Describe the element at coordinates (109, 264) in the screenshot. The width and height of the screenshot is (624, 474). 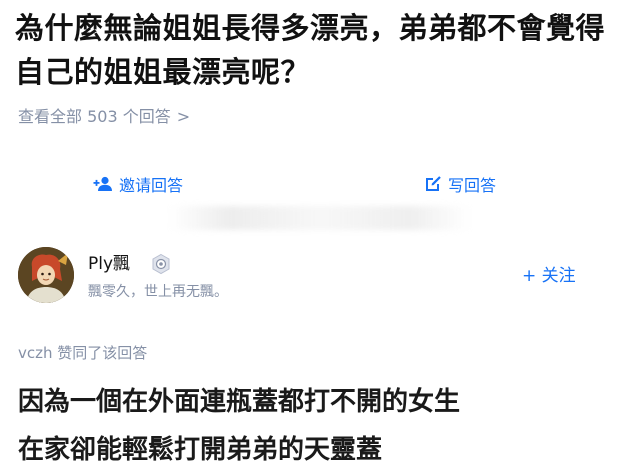
I see `author-name: Ply飄` at that location.